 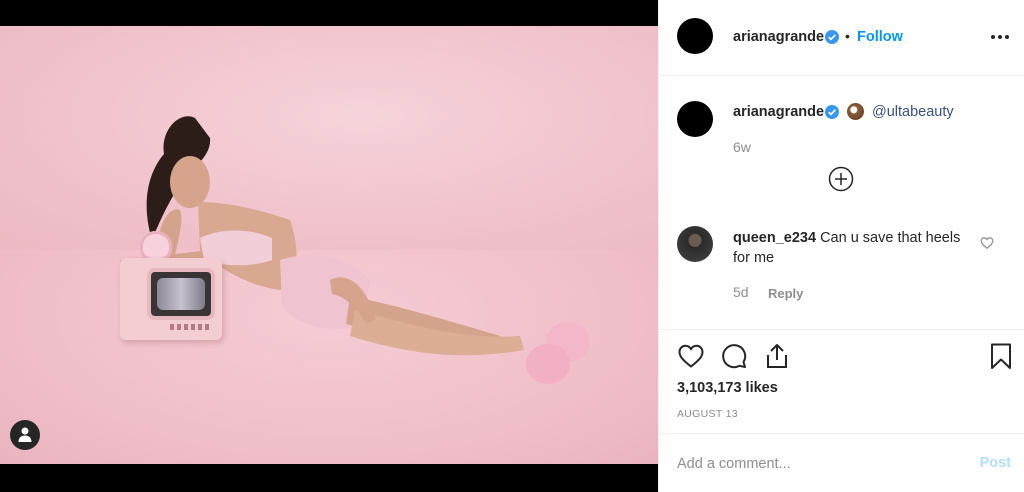 What do you see at coordinates (695, 36) in the screenshot?
I see `author-avatar` at bounding box center [695, 36].